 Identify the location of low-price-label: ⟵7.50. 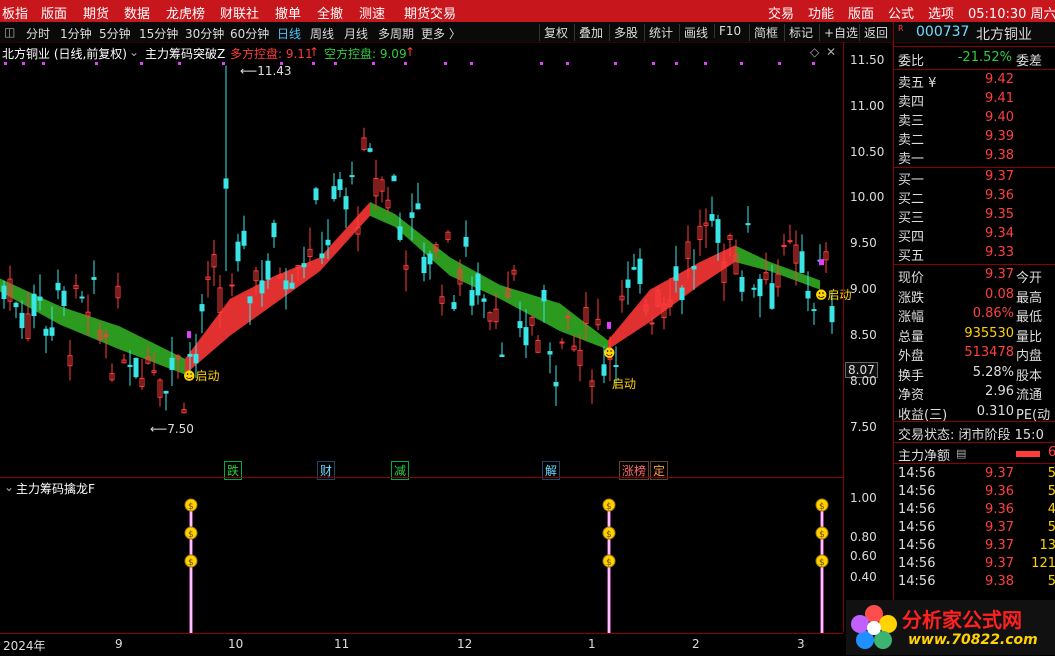
(172, 429).